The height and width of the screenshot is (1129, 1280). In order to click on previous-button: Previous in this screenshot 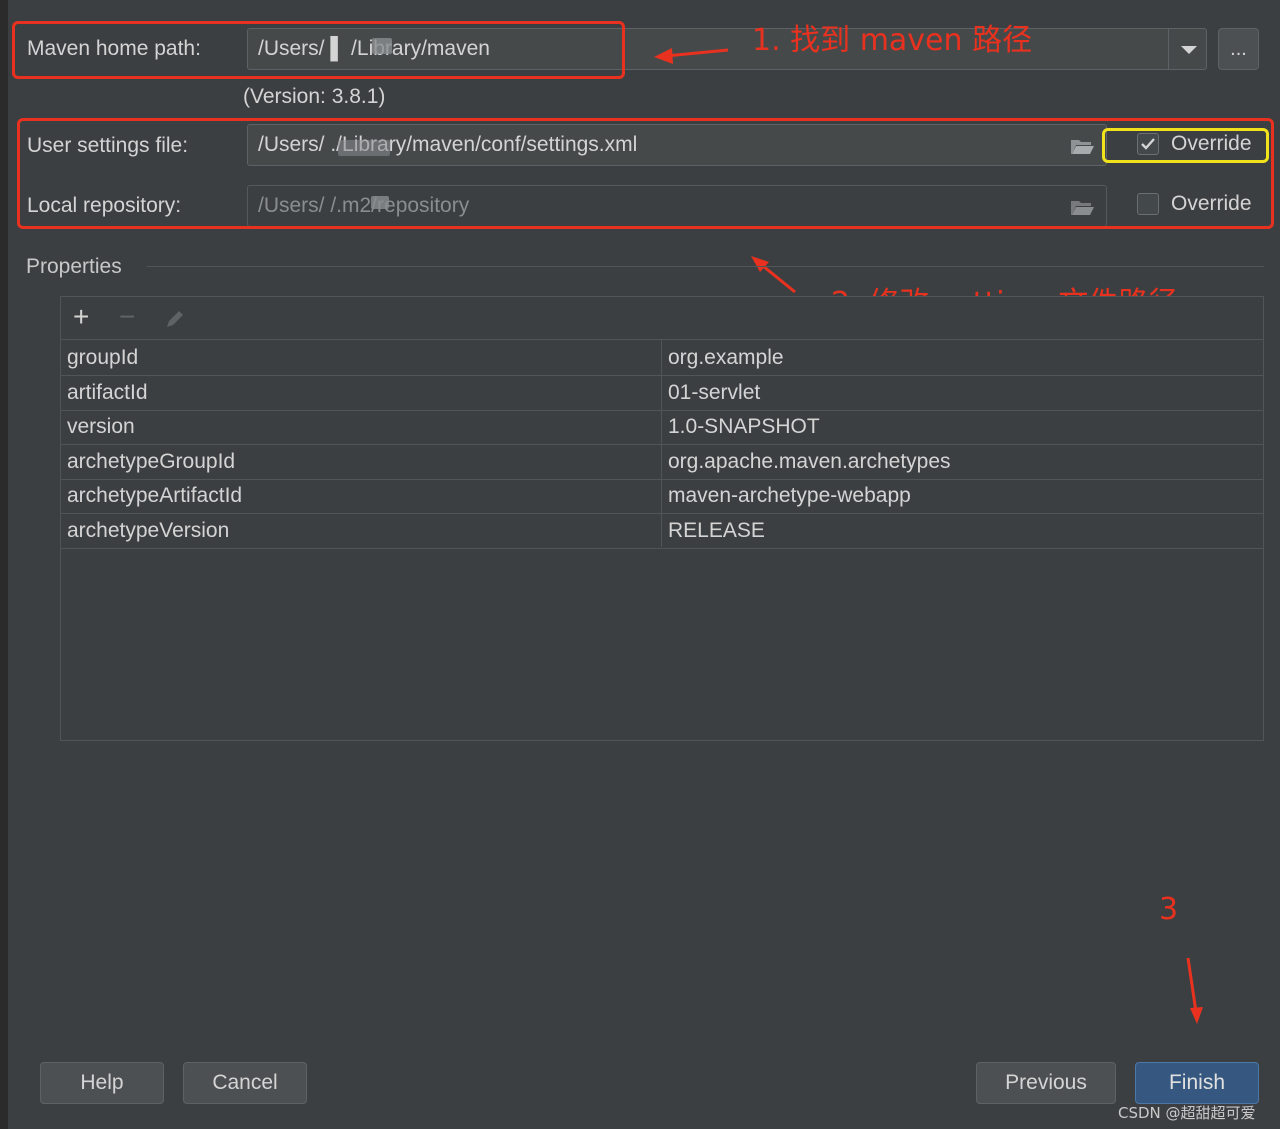, I will do `click(1046, 1083)`.